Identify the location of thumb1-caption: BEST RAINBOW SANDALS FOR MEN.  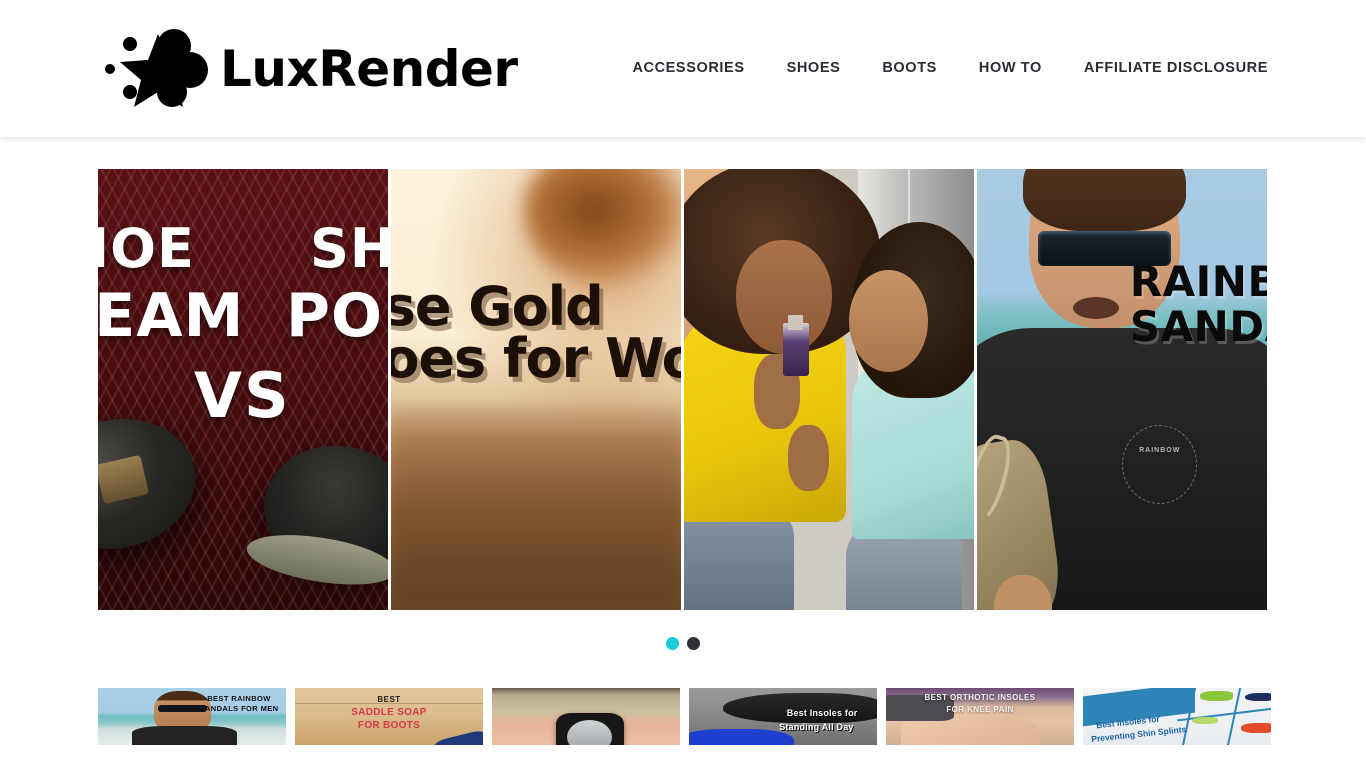
(239, 703).